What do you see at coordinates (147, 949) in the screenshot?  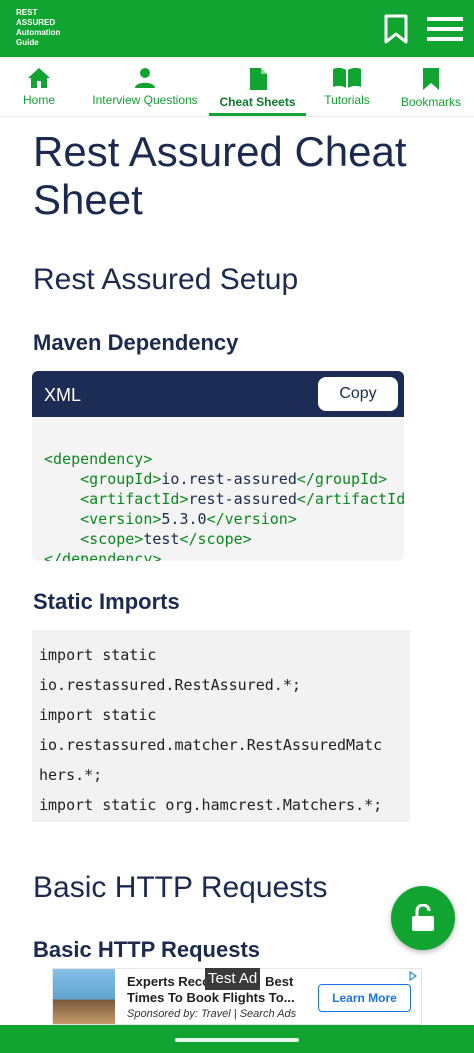 I see `subheading-http: Basic HTTP Requests` at bounding box center [147, 949].